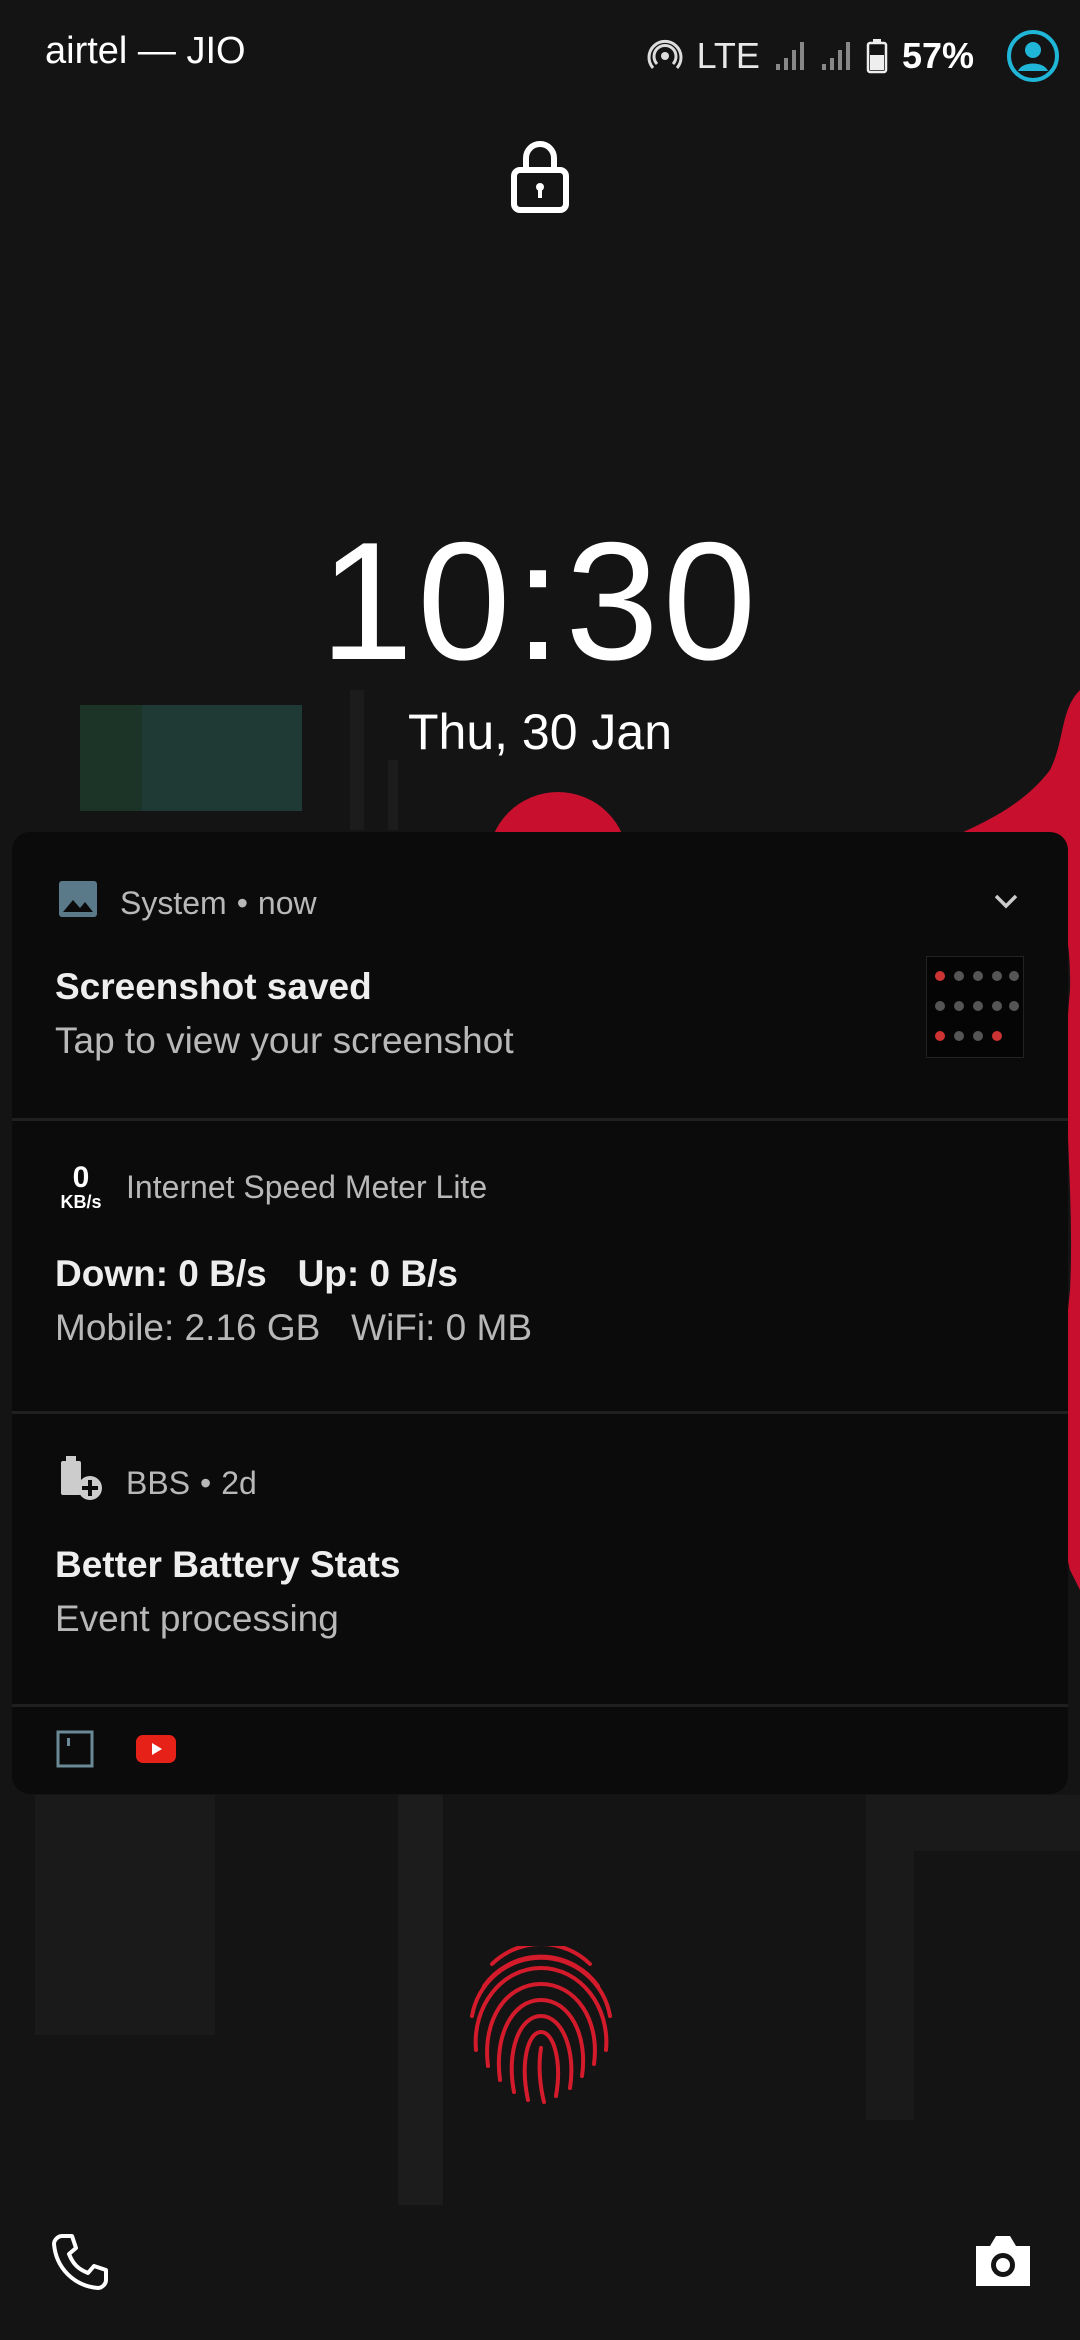 The height and width of the screenshot is (2340, 1080). Describe the element at coordinates (239, 1482) in the screenshot. I see `notification-time: 2d` at that location.